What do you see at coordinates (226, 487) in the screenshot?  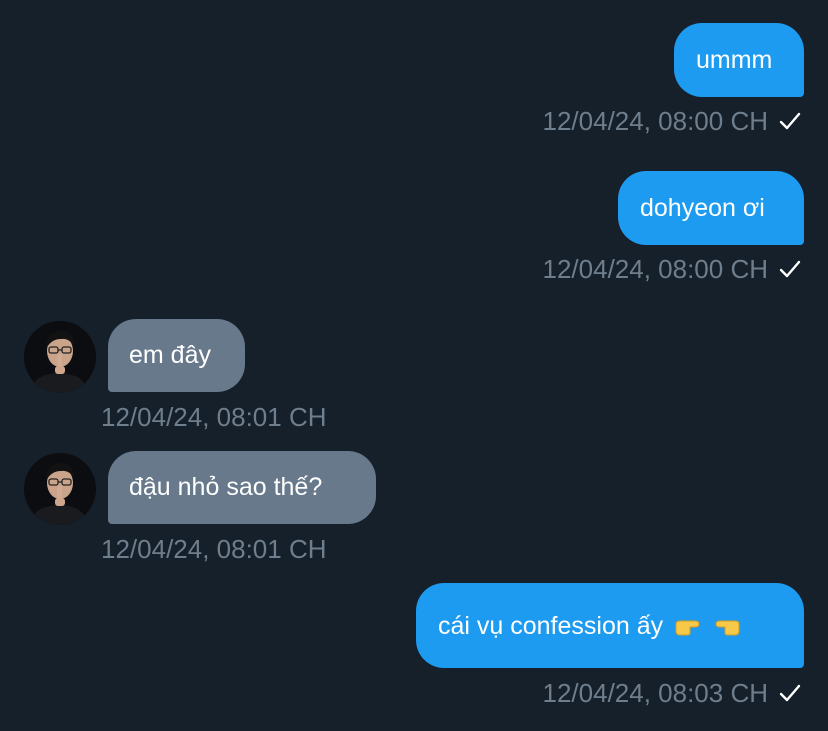 I see `message-text: đậu nhỏ sao thế?` at bounding box center [226, 487].